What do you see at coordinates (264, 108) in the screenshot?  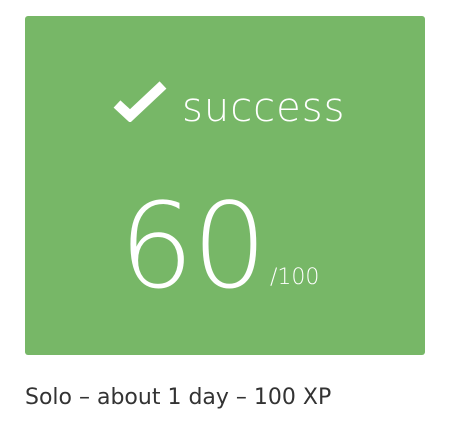 I see `status-label: success` at bounding box center [264, 108].